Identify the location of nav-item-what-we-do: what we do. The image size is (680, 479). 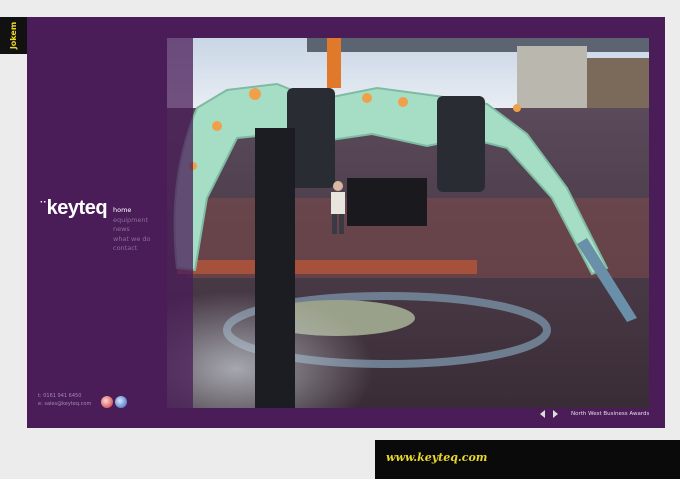
(132, 240).